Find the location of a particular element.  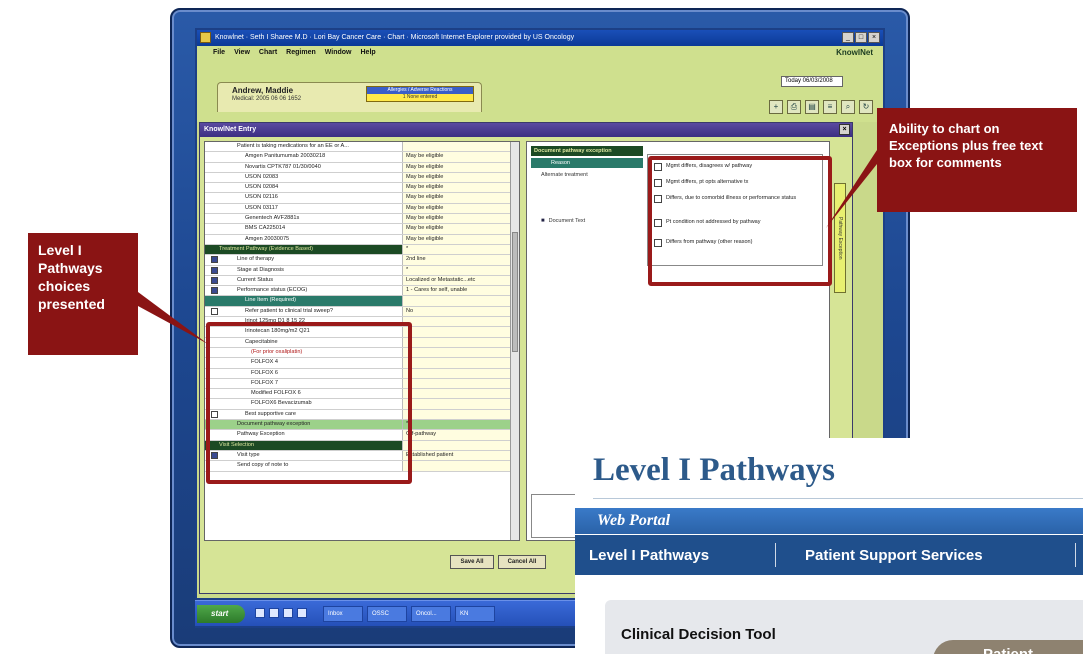

nav-level-i-pathways: Level I Pathways is located at coordinates (649, 555).